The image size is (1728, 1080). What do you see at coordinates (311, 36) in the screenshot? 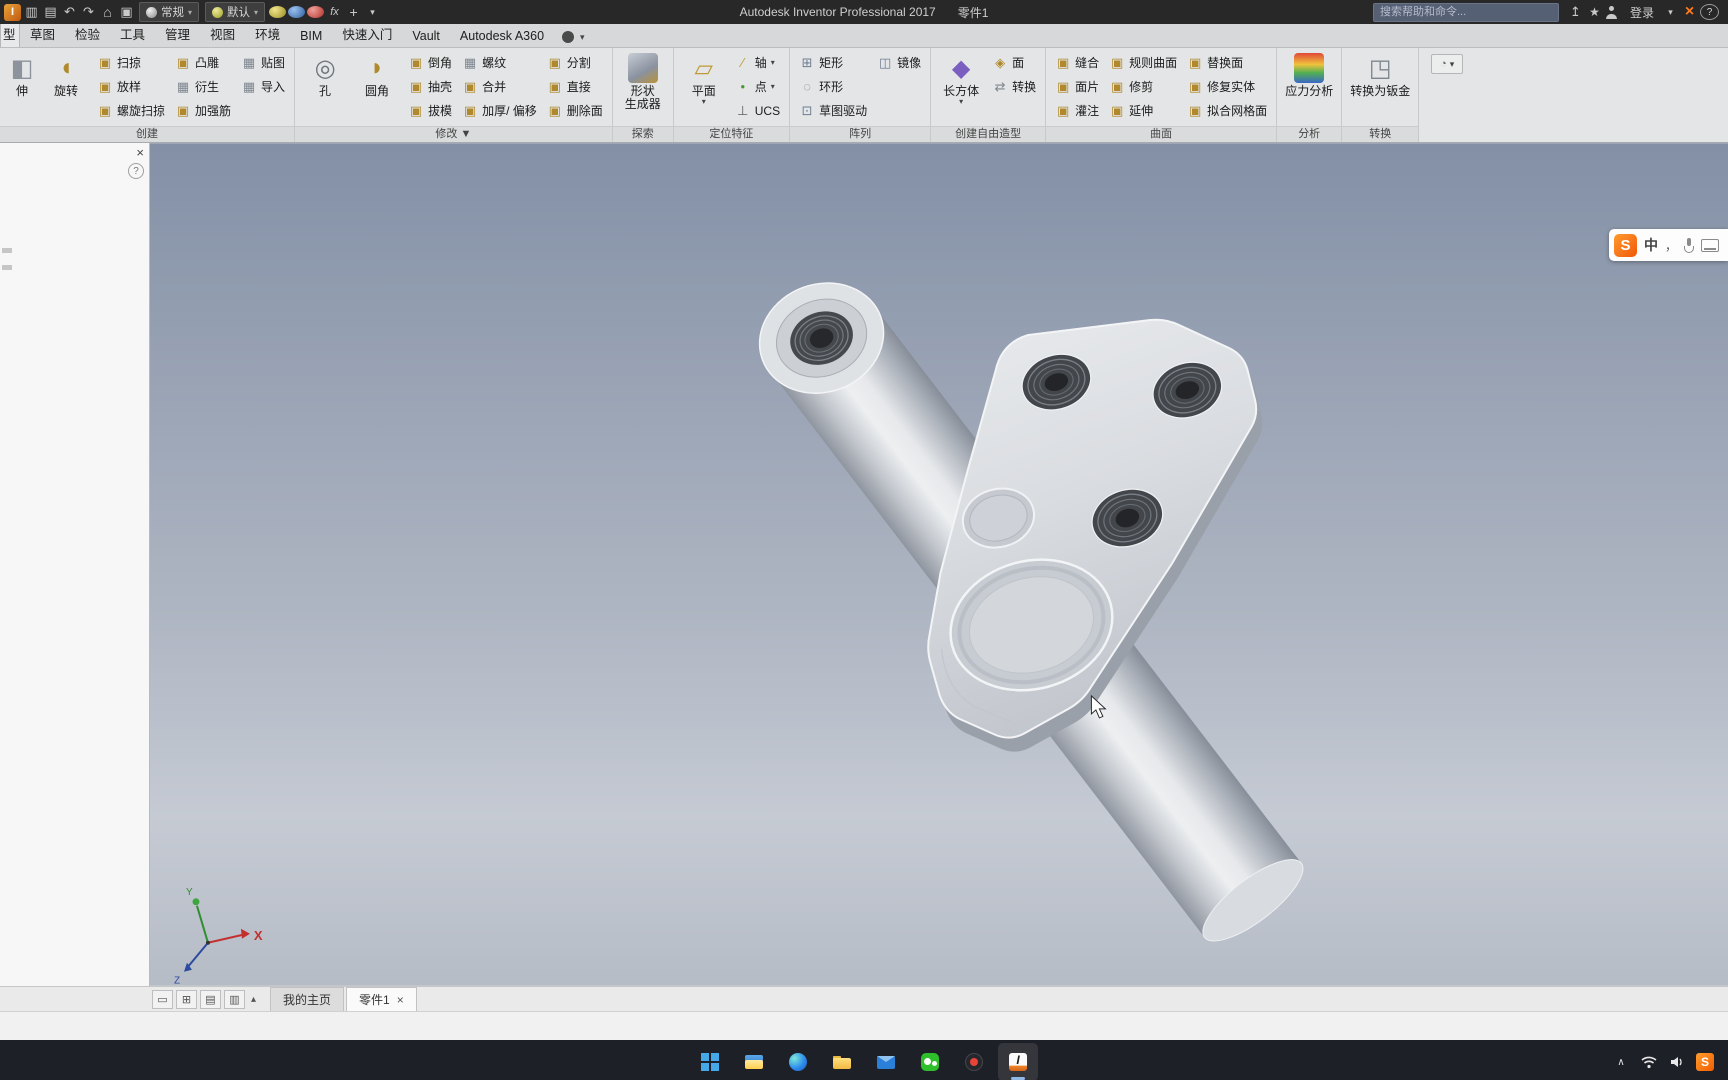
I see `ribbon-tab-BIM: BIM` at bounding box center [311, 36].